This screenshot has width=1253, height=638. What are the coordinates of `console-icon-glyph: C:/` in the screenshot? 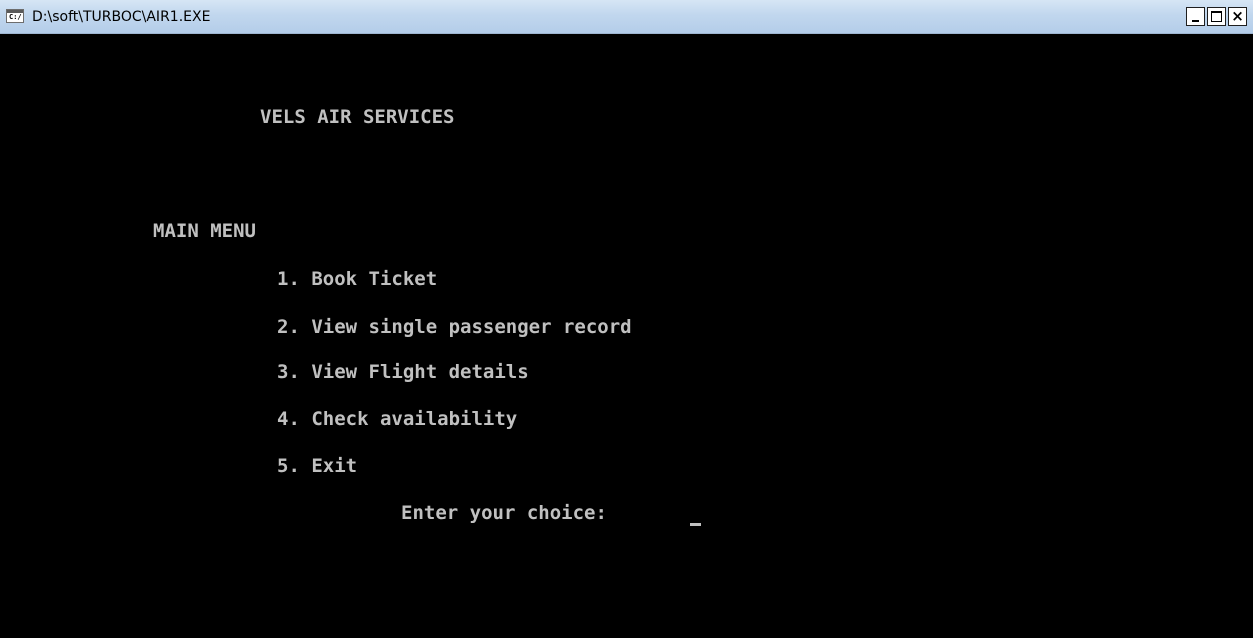 It's located at (15, 17).